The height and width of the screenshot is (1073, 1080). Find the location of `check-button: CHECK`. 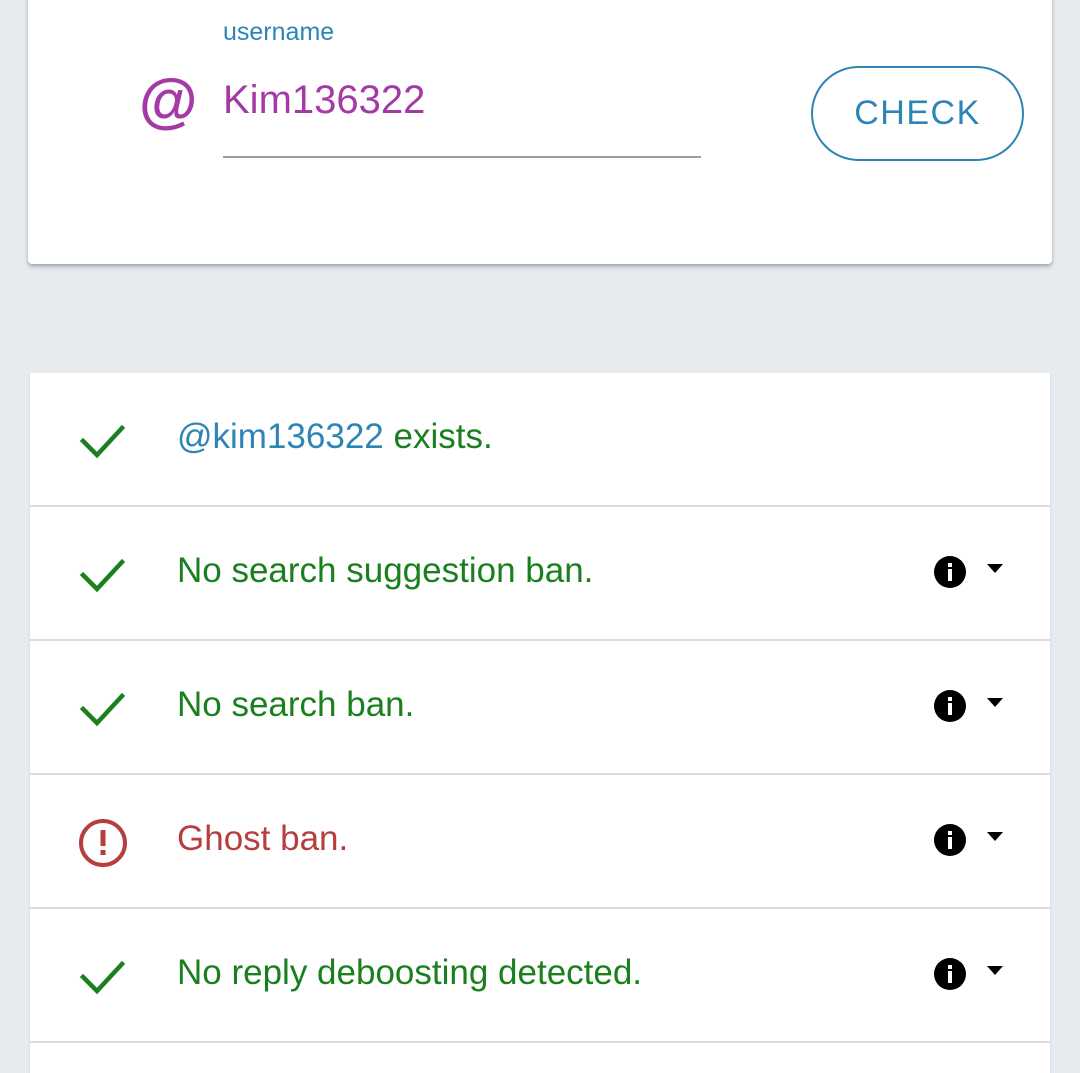

check-button: CHECK is located at coordinates (917, 113).